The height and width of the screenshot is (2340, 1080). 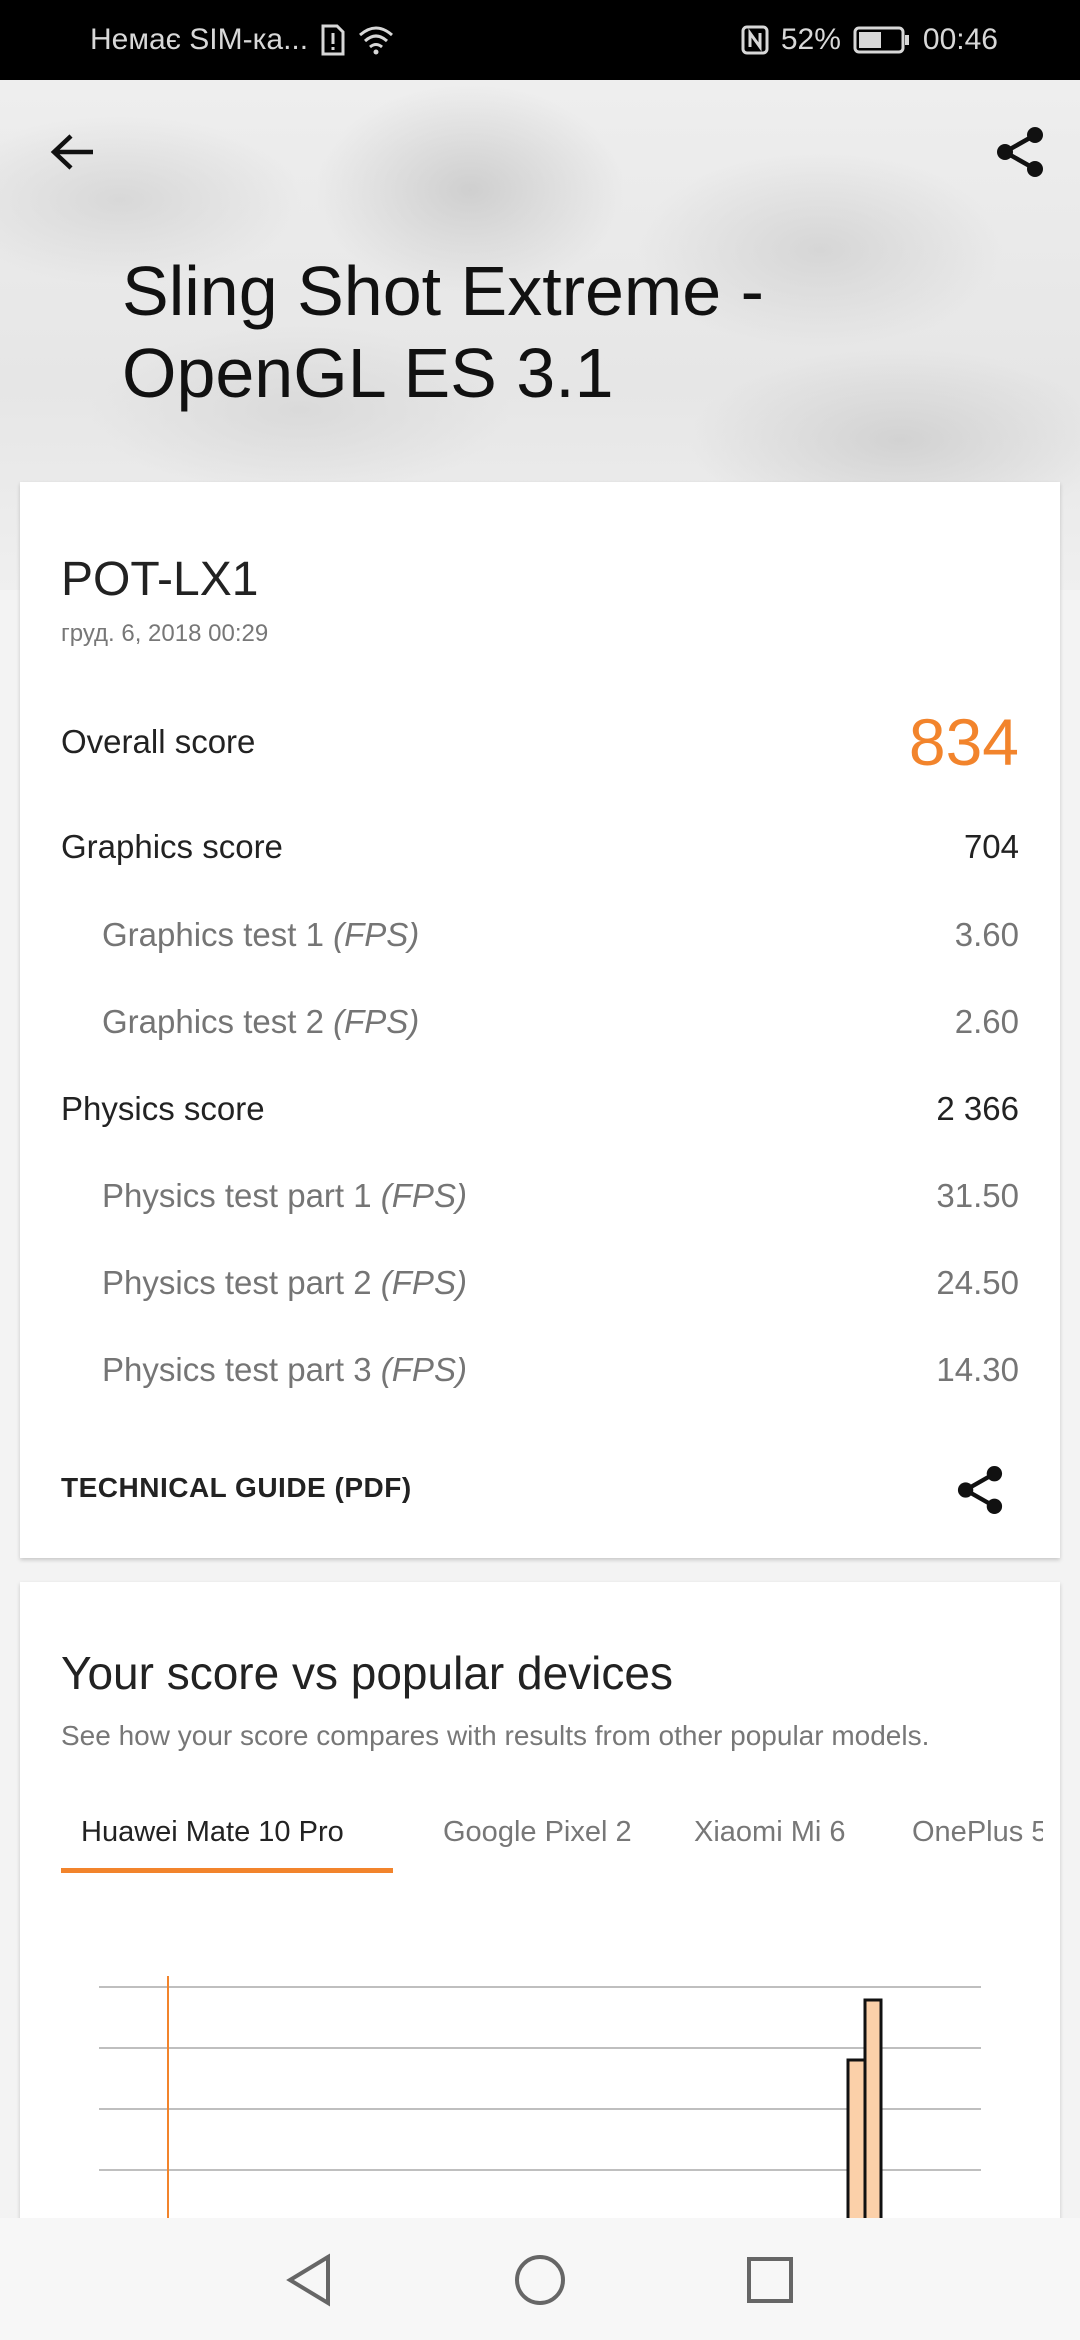 I want to click on physics-test-1-label: Physics test part 1, so click(x=237, y=1195).